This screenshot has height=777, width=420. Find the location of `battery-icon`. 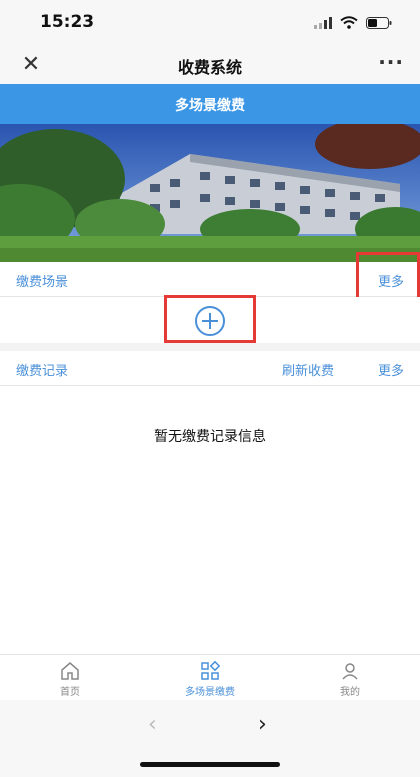

battery-icon is located at coordinates (379, 22).